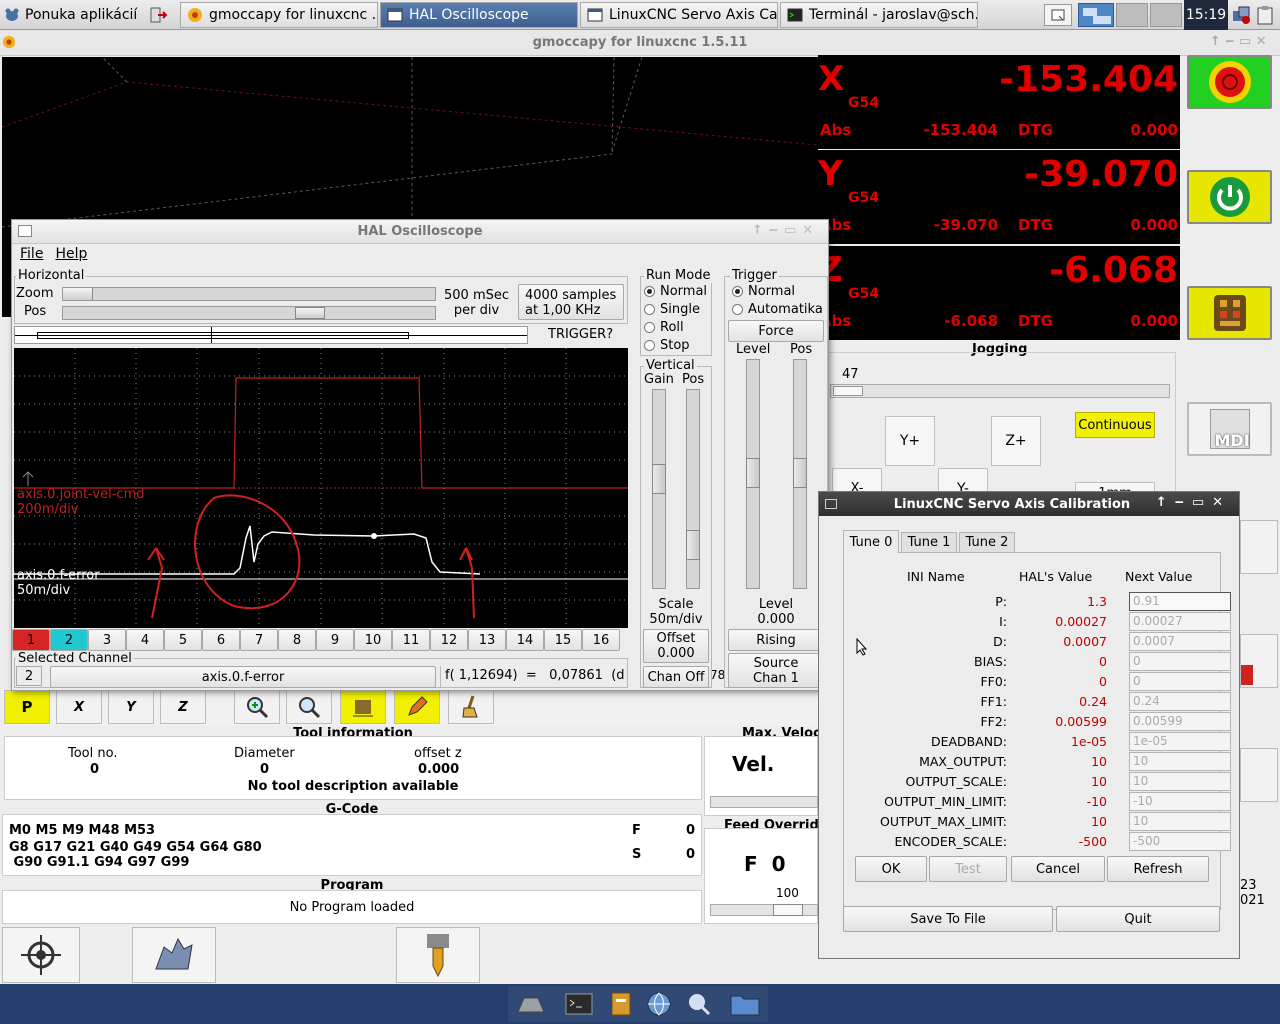  What do you see at coordinates (563, 640) in the screenshot?
I see `channel-15-button: 15` at bounding box center [563, 640].